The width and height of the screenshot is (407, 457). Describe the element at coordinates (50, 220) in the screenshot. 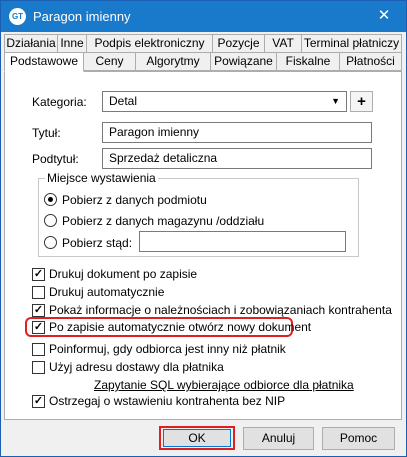

I see `radio-from-warehouse` at that location.